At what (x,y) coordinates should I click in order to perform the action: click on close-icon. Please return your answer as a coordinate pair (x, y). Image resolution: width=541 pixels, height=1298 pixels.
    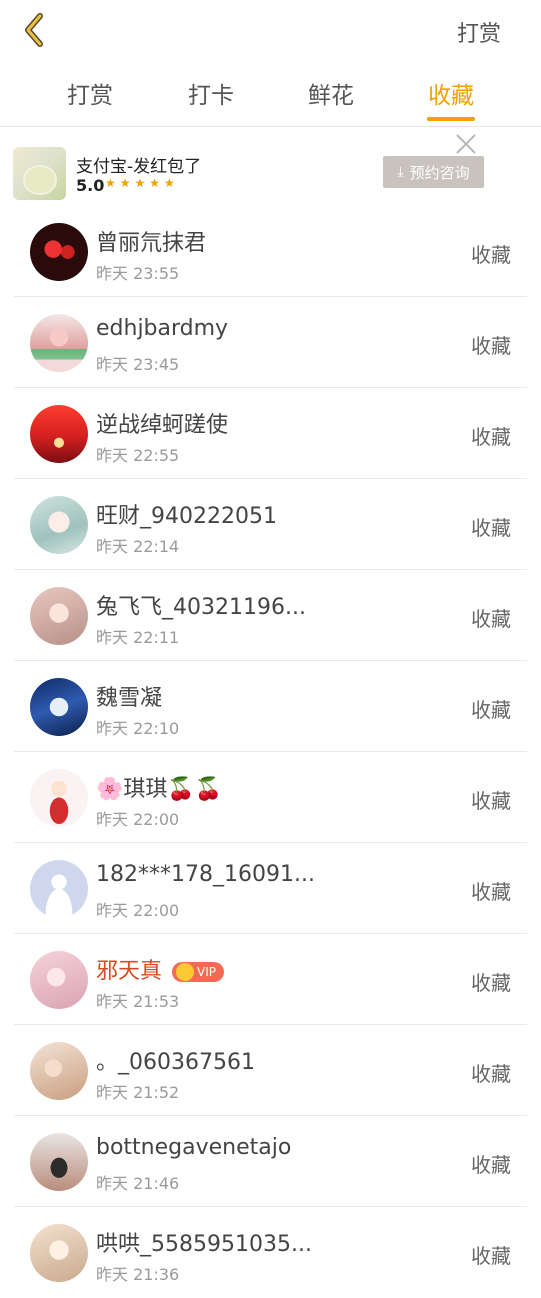
    Looking at the image, I should click on (466, 144).